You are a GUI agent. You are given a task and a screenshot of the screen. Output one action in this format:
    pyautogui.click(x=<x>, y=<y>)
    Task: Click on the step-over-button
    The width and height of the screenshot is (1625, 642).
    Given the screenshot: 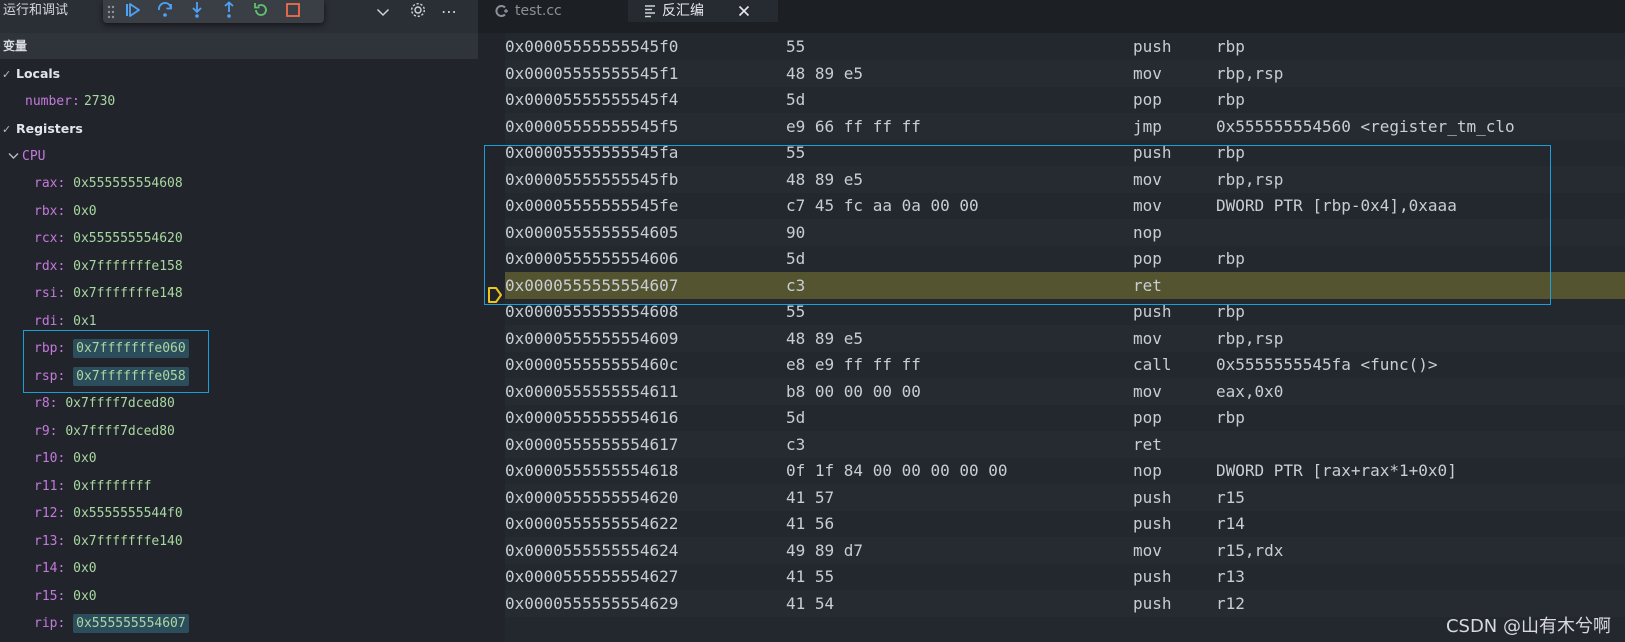 What is the action you would take?
    pyautogui.click(x=165, y=11)
    